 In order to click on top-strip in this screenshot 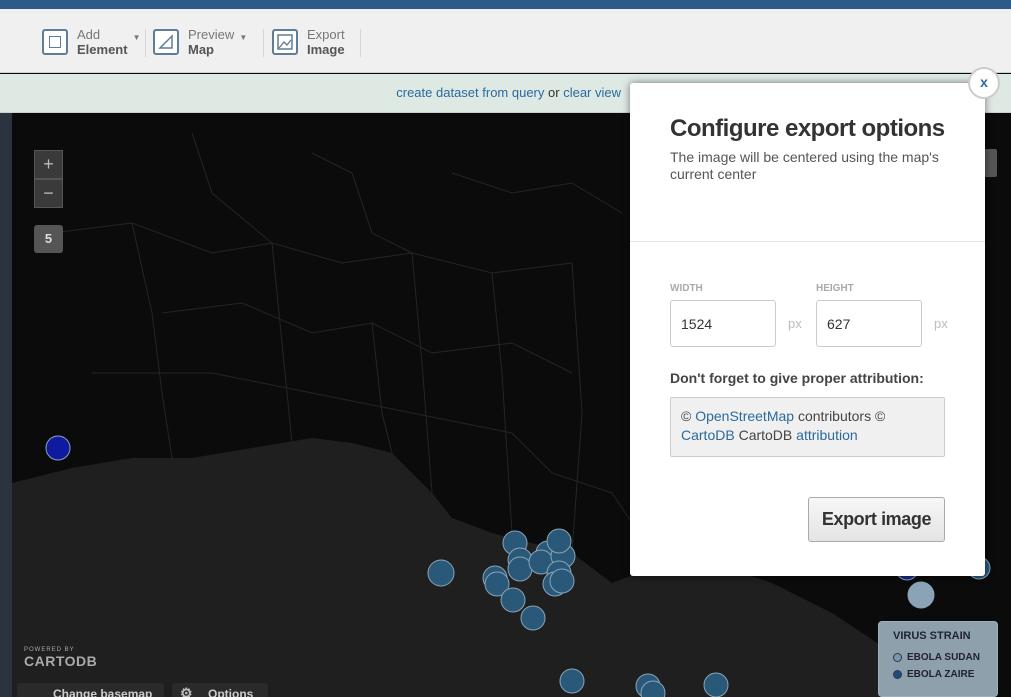, I will do `click(505, 4)`.